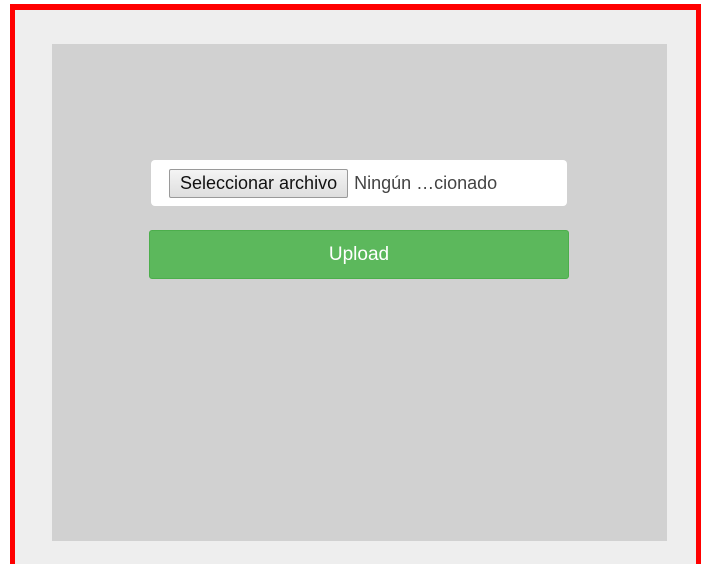  I want to click on file-input: Seleccionar archivo Ningún …cionado, so click(359, 183).